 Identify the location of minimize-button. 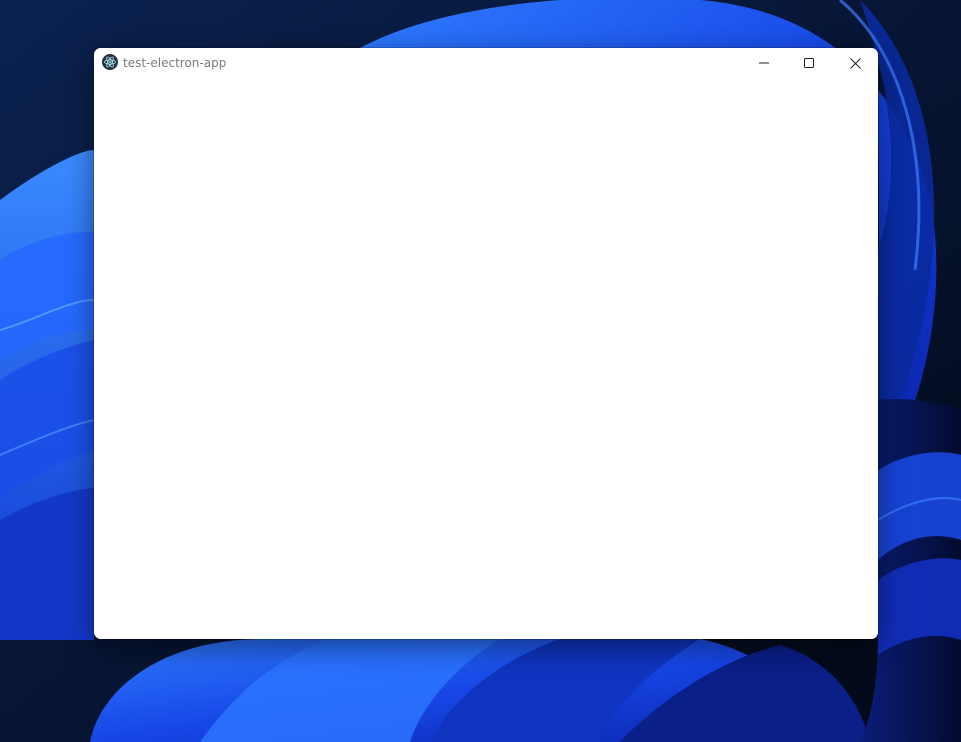
(764, 63).